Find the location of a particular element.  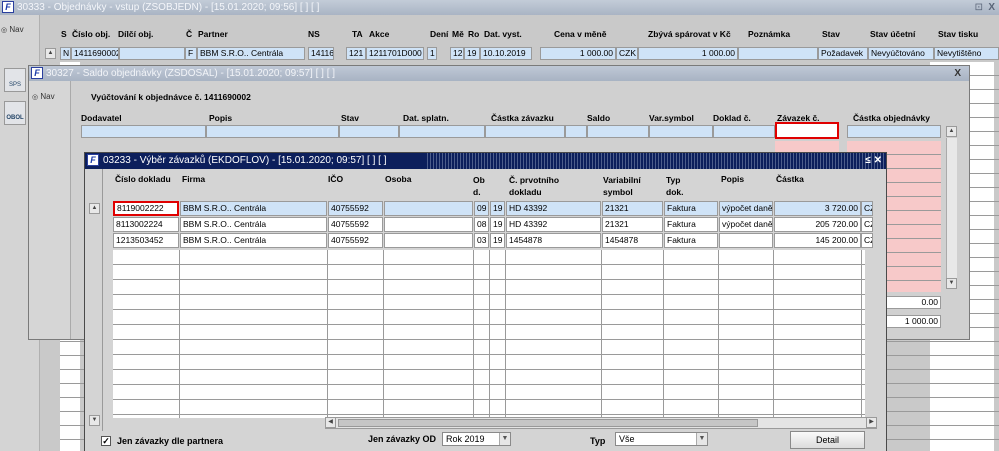

hscroll-right-button: ▶ is located at coordinates (871, 422).